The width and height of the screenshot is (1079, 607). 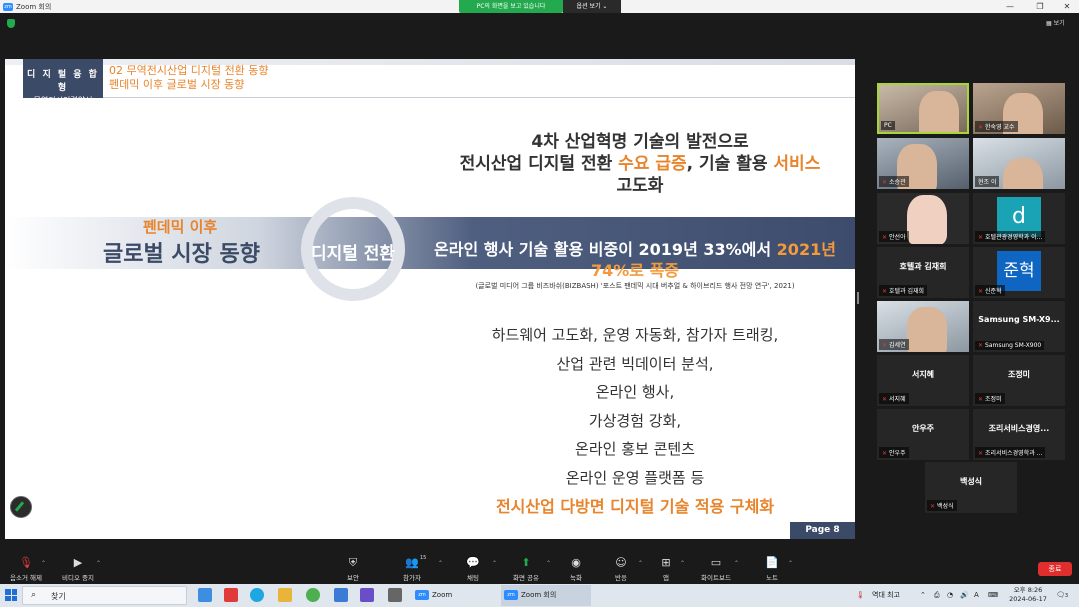 I want to click on taskbar-zoom-meeting: zm Zoom 회의, so click(x=546, y=595).